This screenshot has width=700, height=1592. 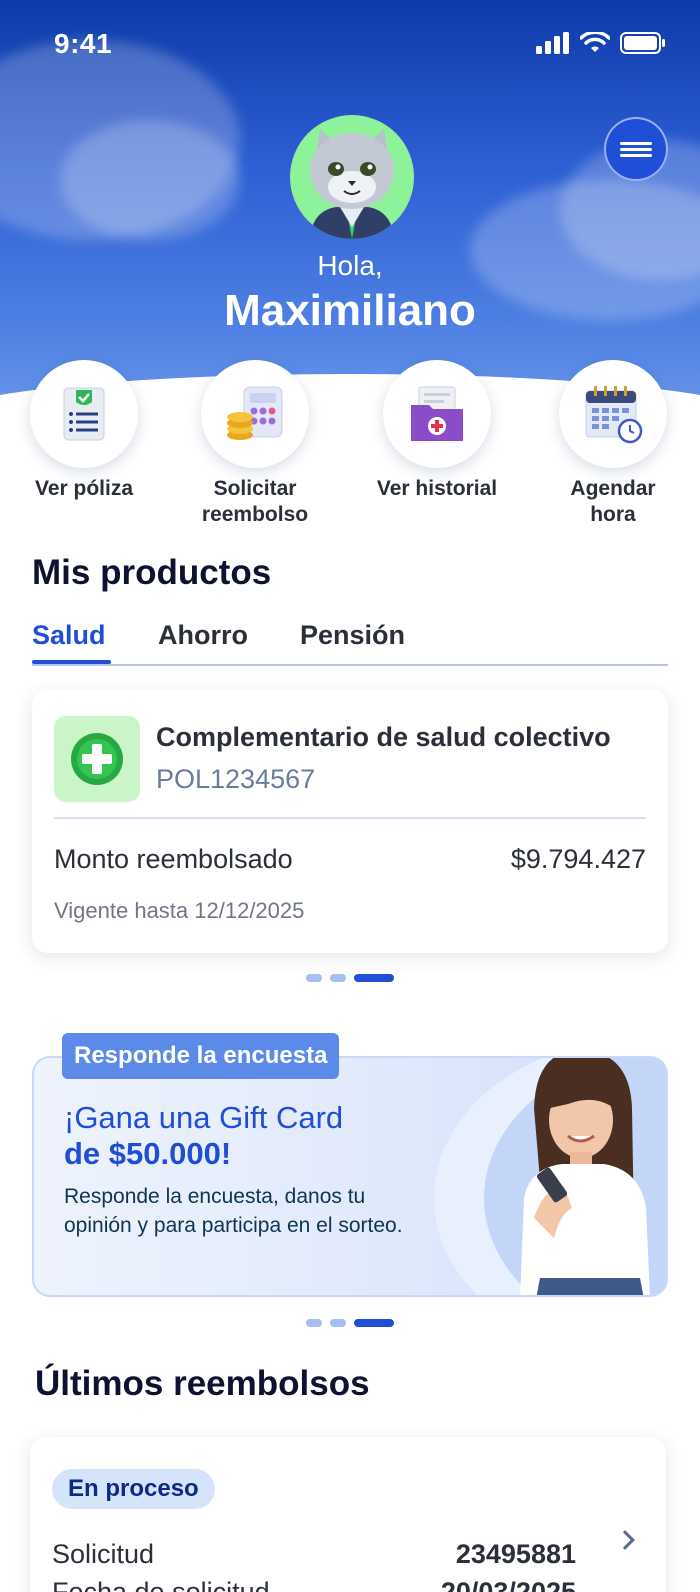 I want to click on request-label: Solicitud, so click(x=103, y=1554).